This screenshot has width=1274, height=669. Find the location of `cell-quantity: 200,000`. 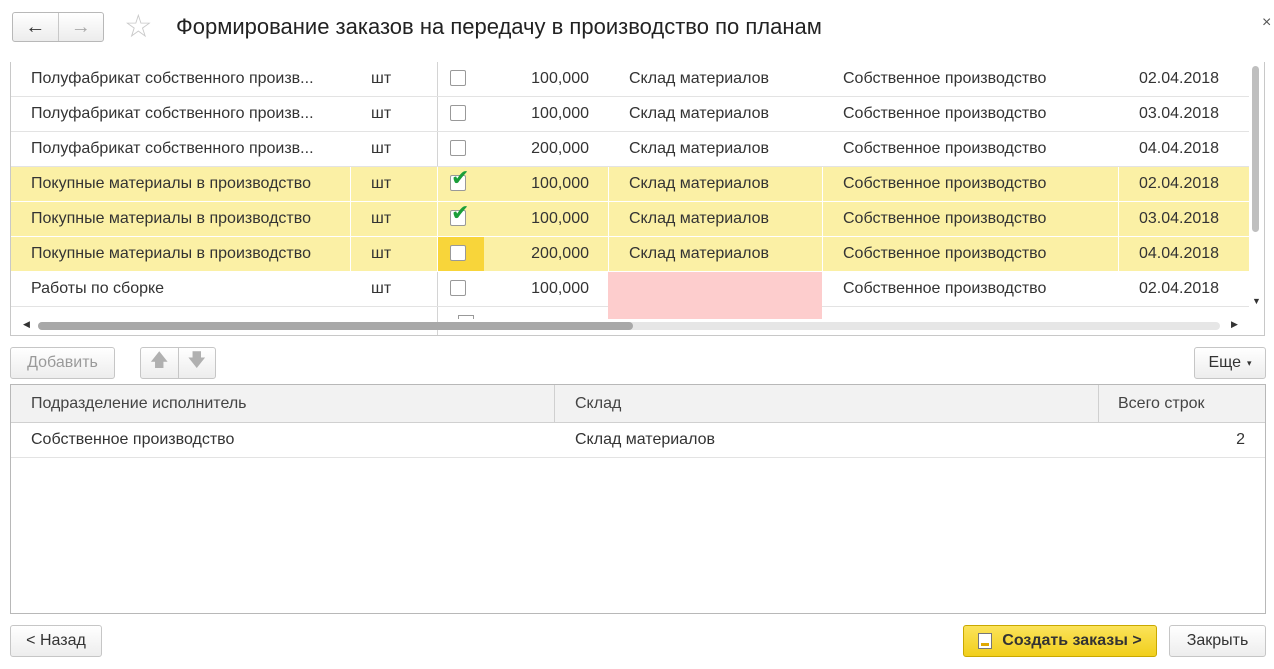

cell-quantity: 200,000 is located at coordinates (560, 148).